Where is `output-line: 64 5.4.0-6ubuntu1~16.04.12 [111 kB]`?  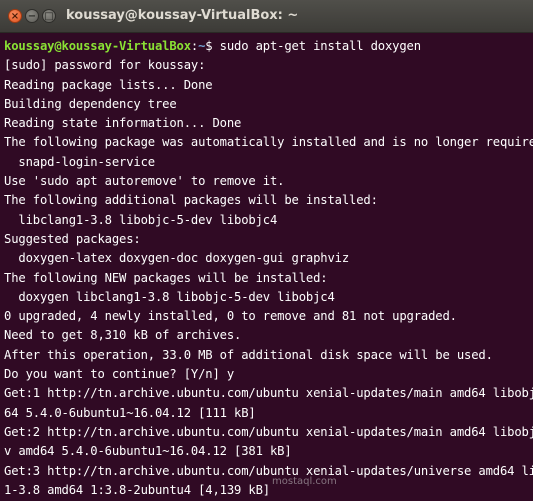
output-line: 64 5.4.0-6ubuntu1~16.04.12 [111 kB] is located at coordinates (130, 412).